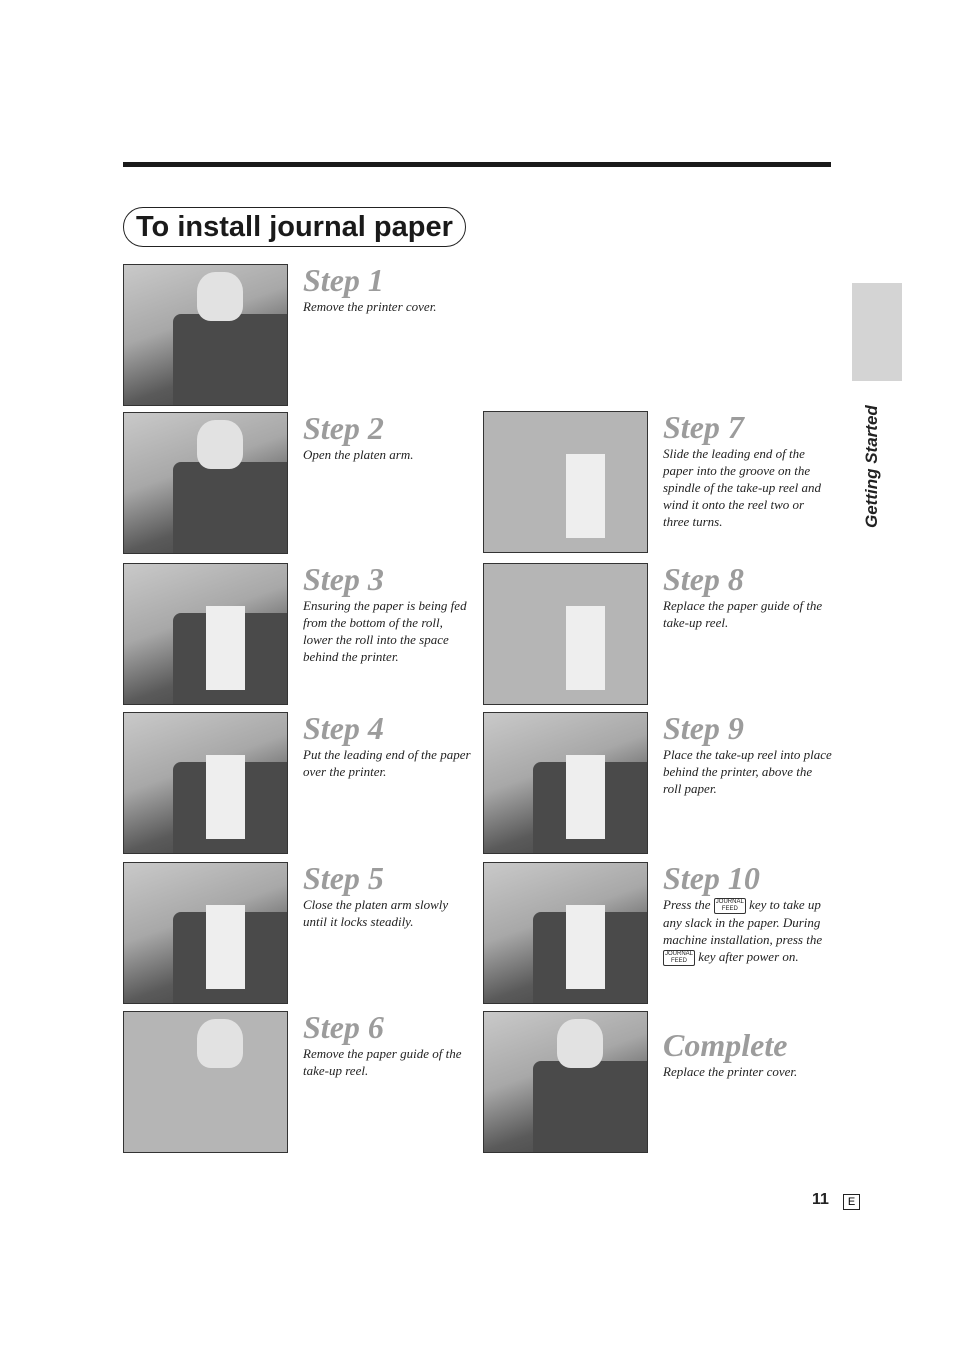 The height and width of the screenshot is (1350, 954). I want to click on section-label: Getting Started, so click(866, 458).